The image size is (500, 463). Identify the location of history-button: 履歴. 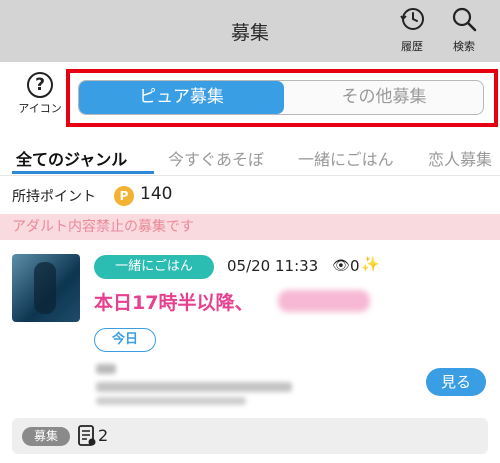
(412, 30).